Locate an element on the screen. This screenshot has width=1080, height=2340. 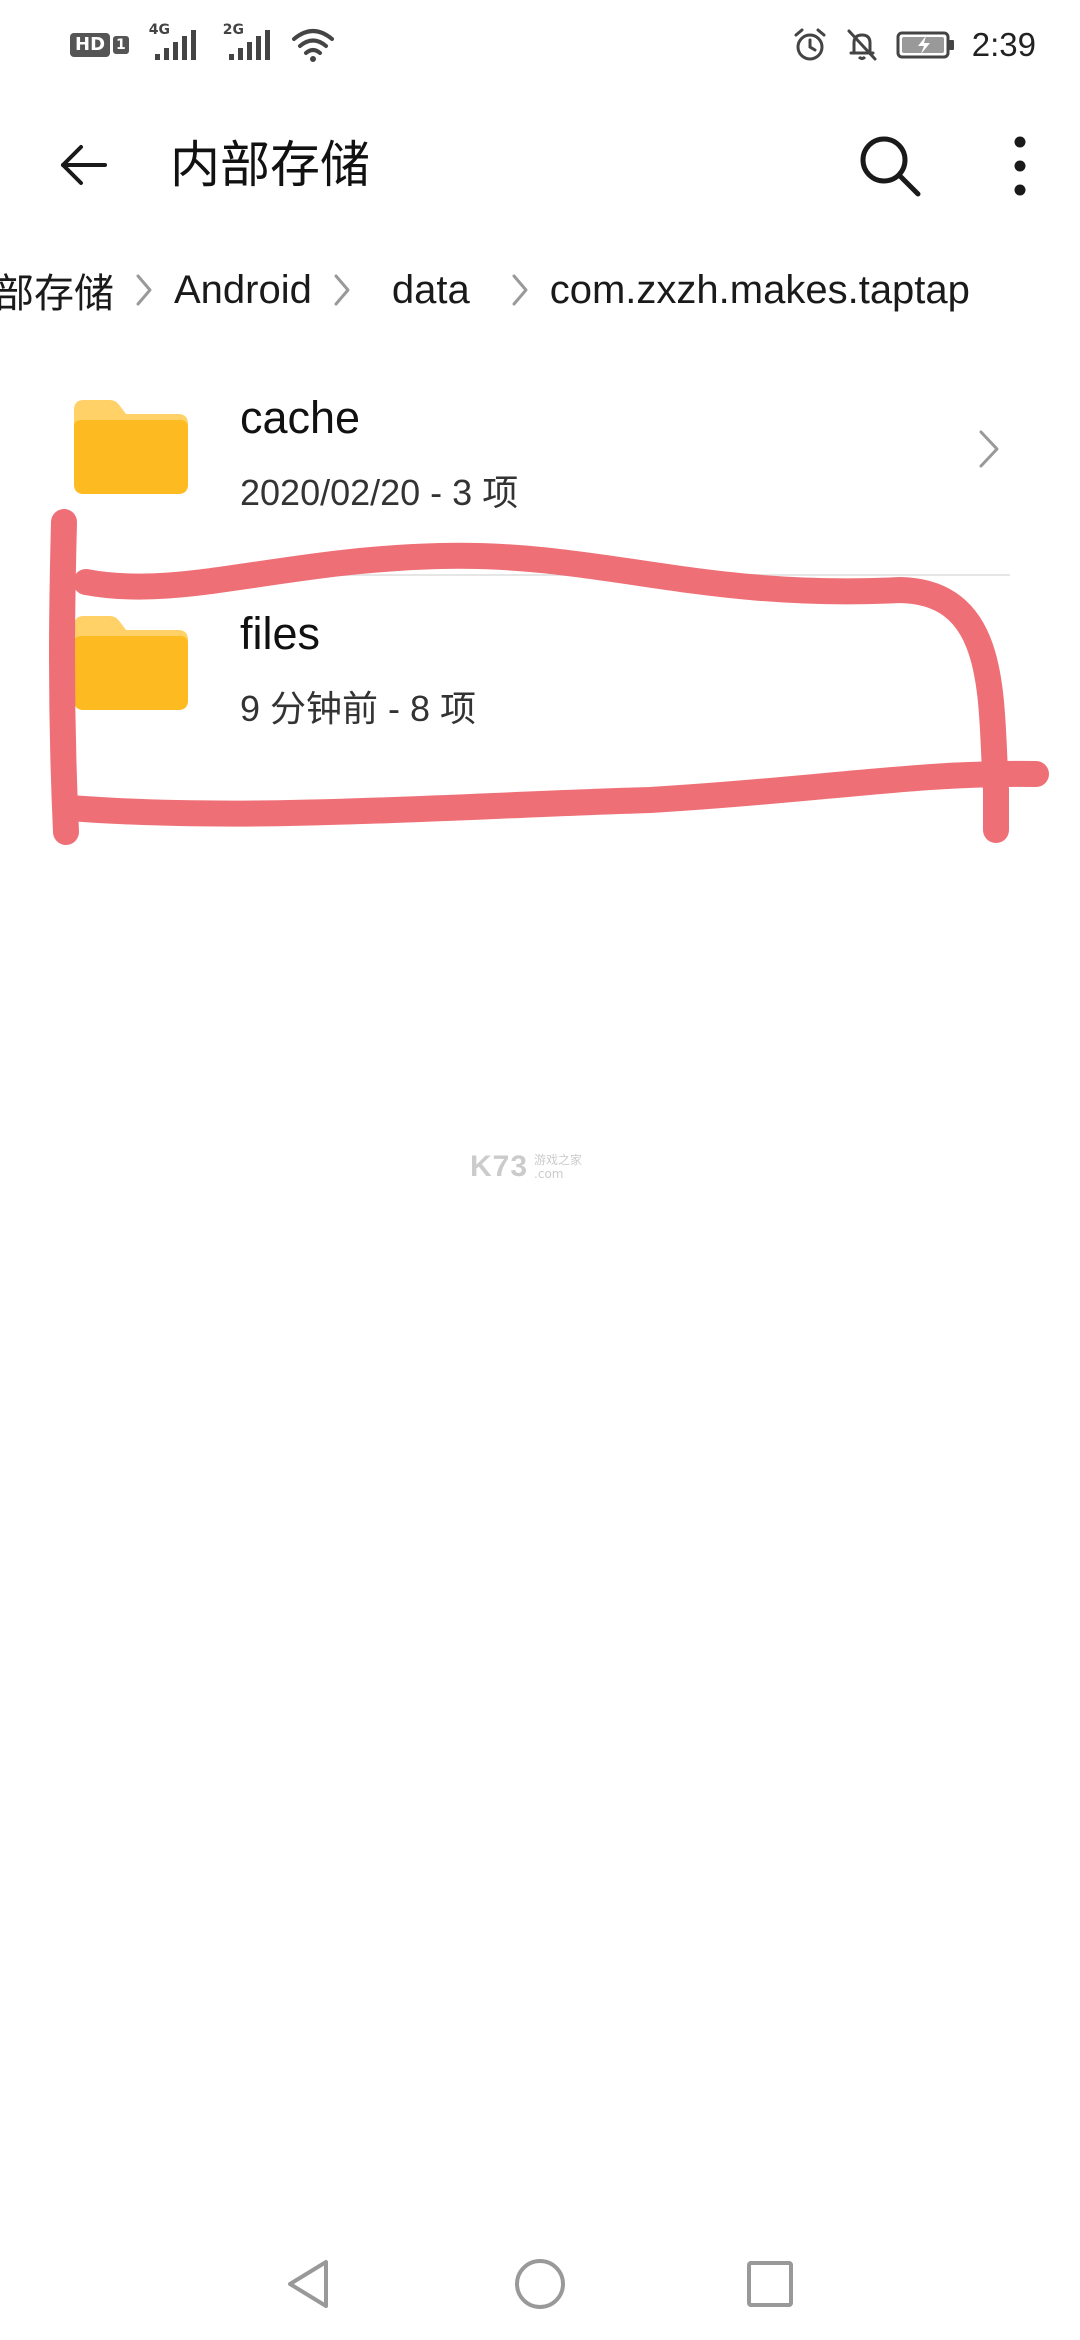
arrow-left-icon is located at coordinates (84, 165).